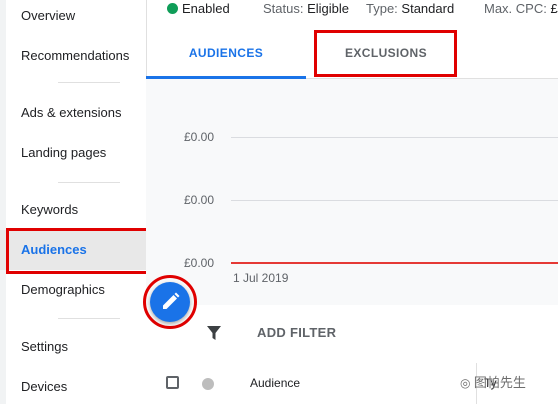  What do you see at coordinates (261, 278) in the screenshot?
I see `x-tick-label: 1 Jul 2019` at bounding box center [261, 278].